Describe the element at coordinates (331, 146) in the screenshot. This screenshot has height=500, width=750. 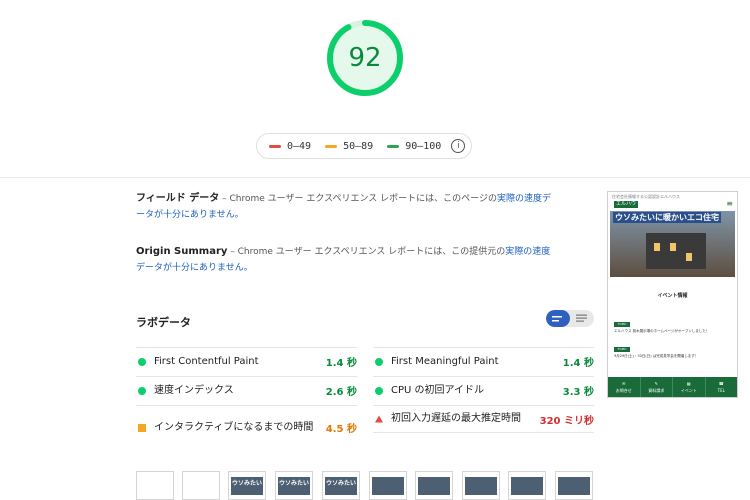
I see `legend-average-bar` at that location.